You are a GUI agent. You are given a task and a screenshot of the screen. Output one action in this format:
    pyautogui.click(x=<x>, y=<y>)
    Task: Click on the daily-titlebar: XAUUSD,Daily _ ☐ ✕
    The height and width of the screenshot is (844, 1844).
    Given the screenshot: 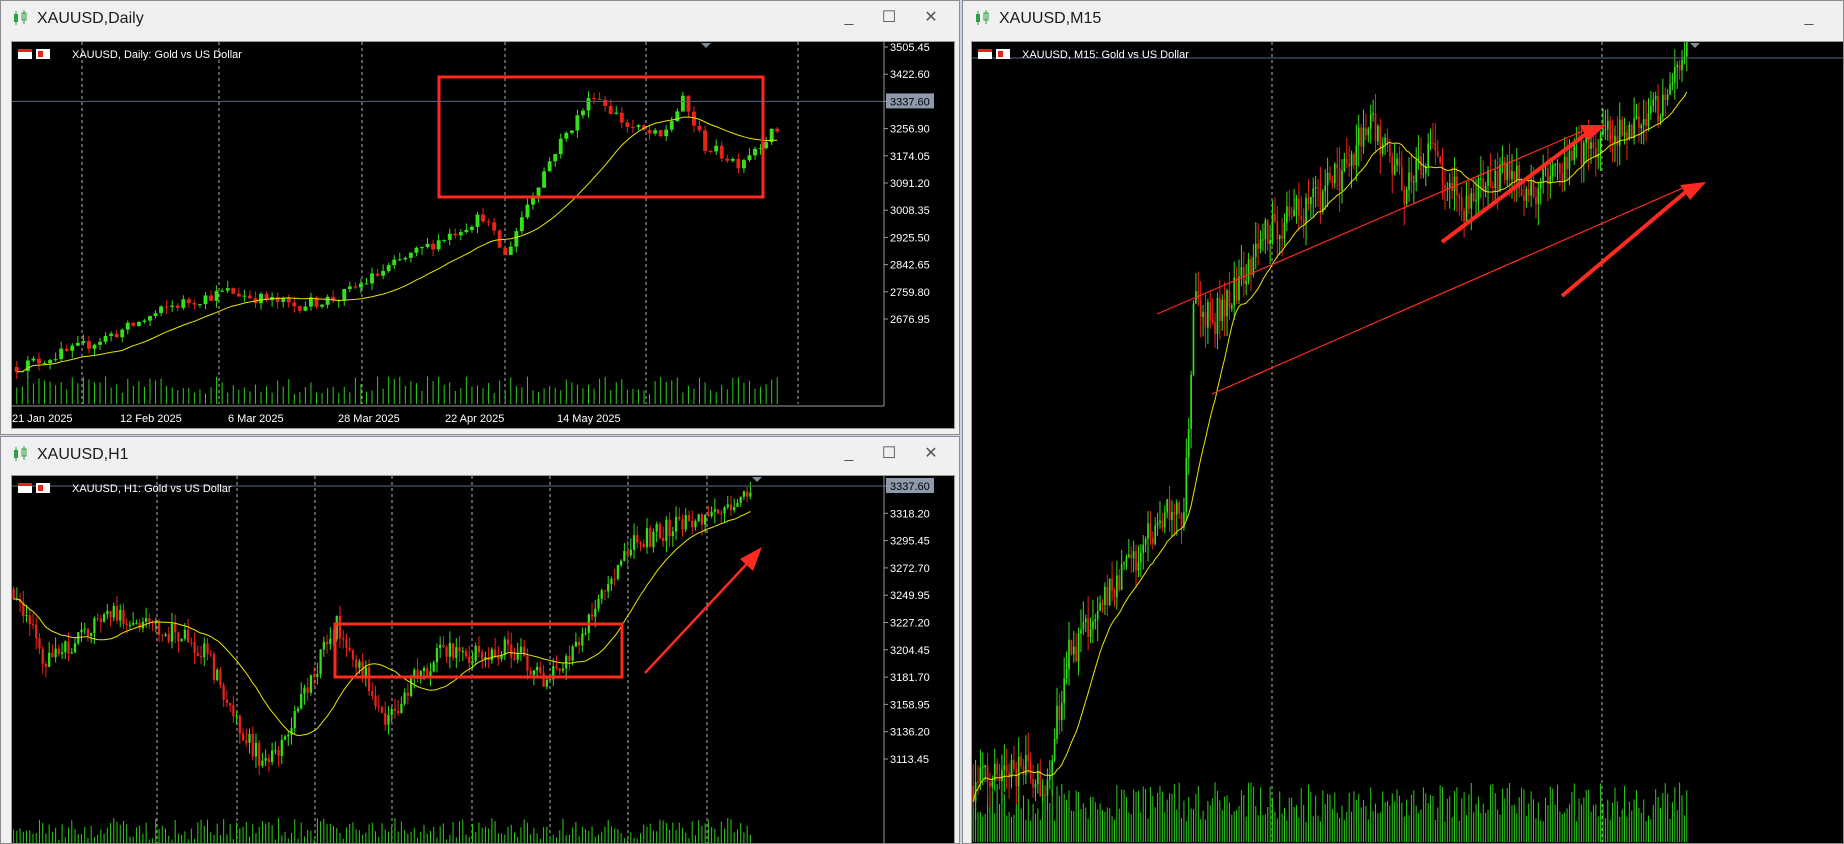 What is the action you would take?
    pyautogui.click(x=480, y=18)
    